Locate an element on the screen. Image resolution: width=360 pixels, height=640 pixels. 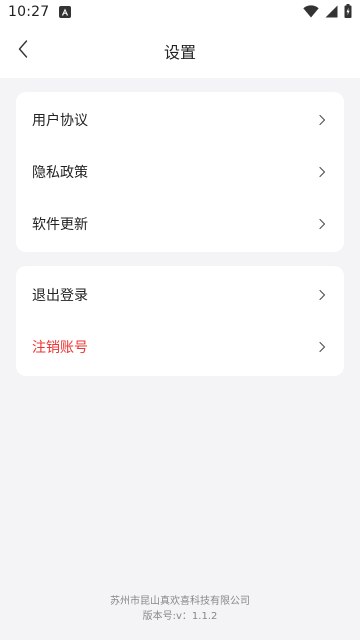
battery-charging-icon is located at coordinates (348, 12).